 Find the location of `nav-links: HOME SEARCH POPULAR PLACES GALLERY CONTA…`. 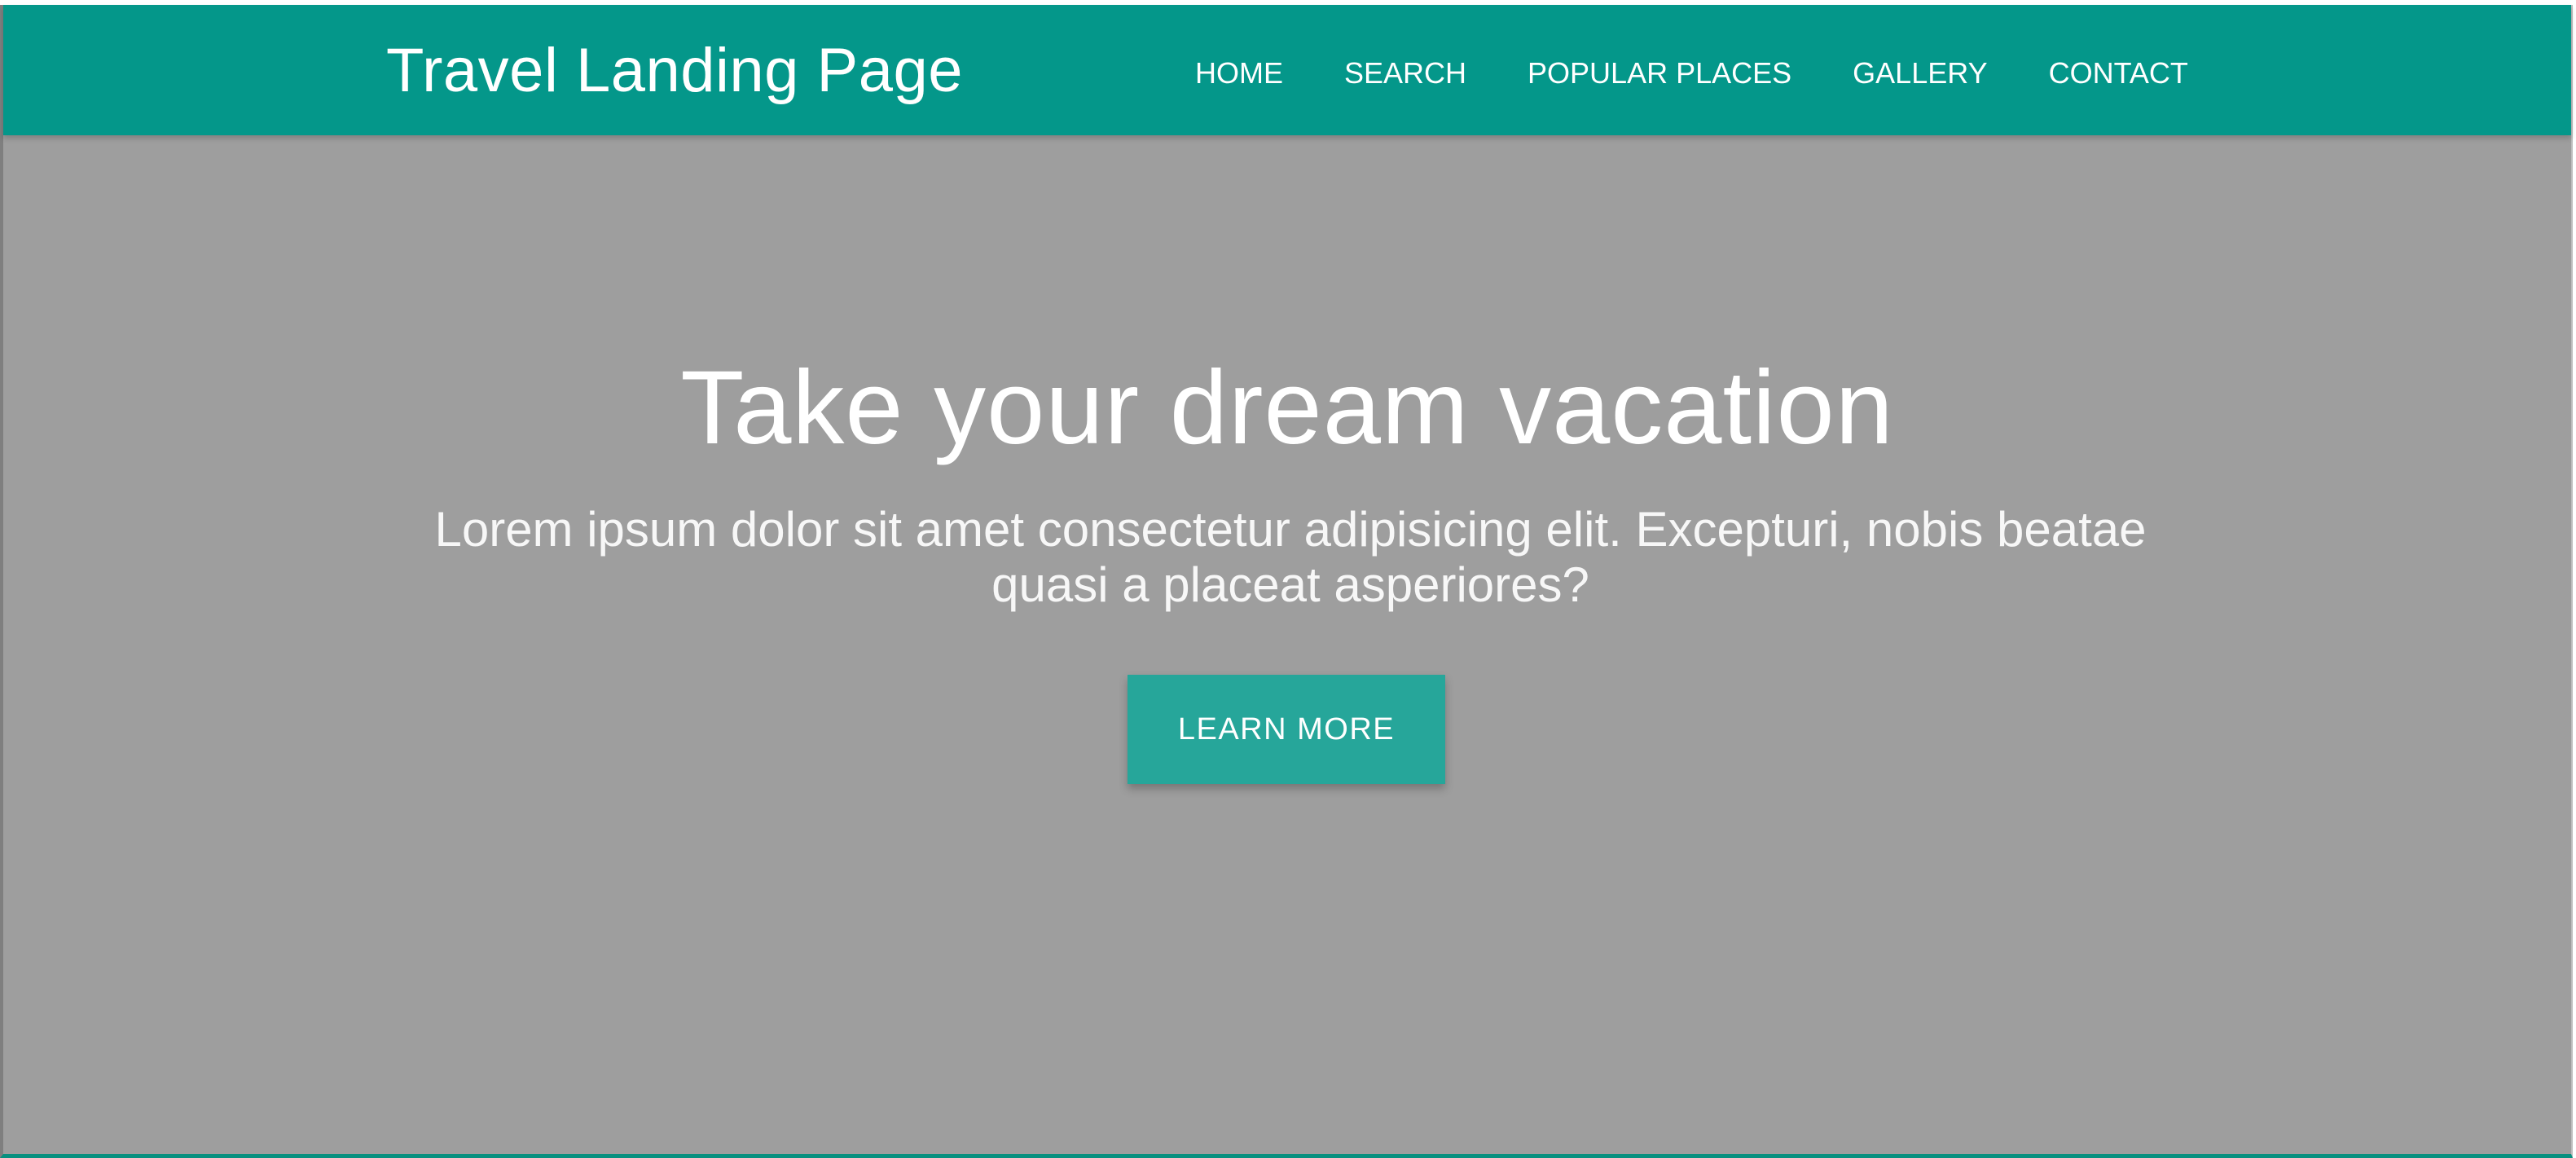

nav-links: HOME SEARCH POPULAR PLACES GALLERY CONTA… is located at coordinates (1722, 73).